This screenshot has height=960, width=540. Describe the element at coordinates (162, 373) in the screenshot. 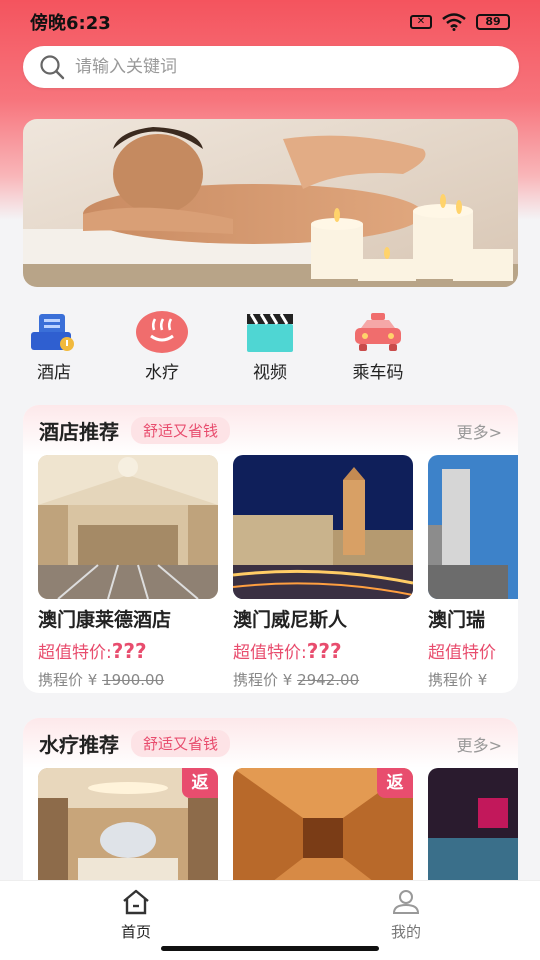

I see `quick-item-label: 水疗` at that location.